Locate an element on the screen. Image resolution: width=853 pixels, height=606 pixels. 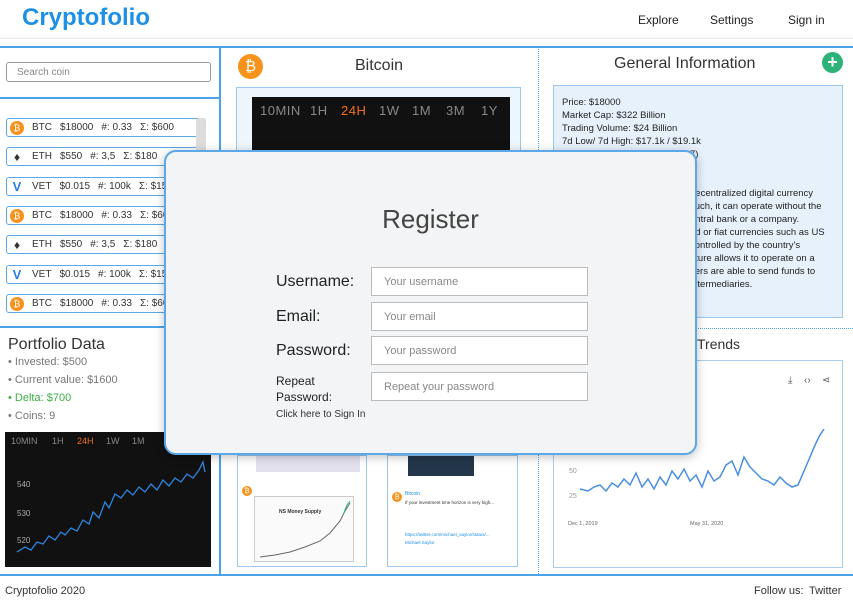
footer-twitter-link: Twitter is located at coordinates (825, 591).